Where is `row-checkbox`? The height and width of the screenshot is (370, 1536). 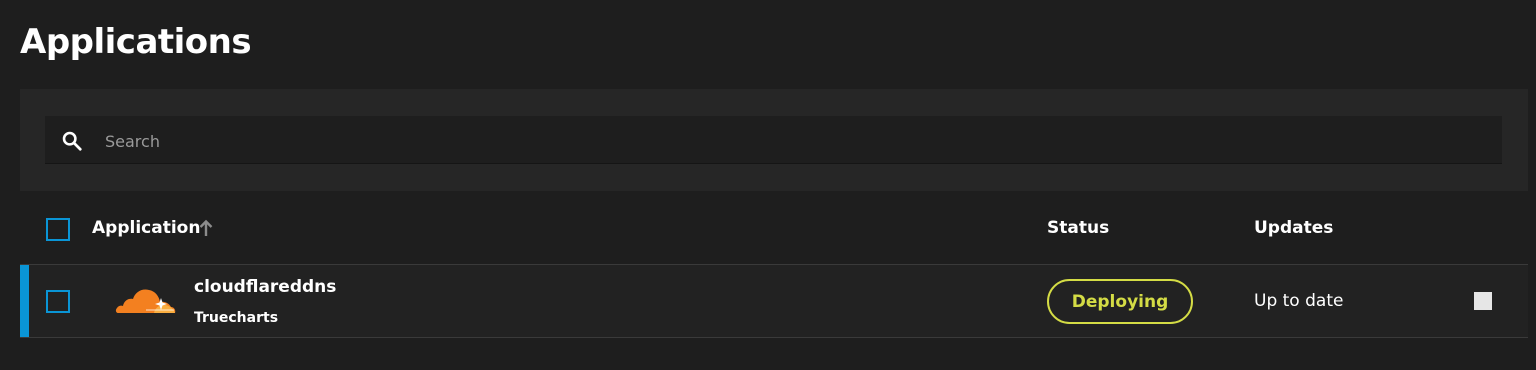
row-checkbox is located at coordinates (58, 301).